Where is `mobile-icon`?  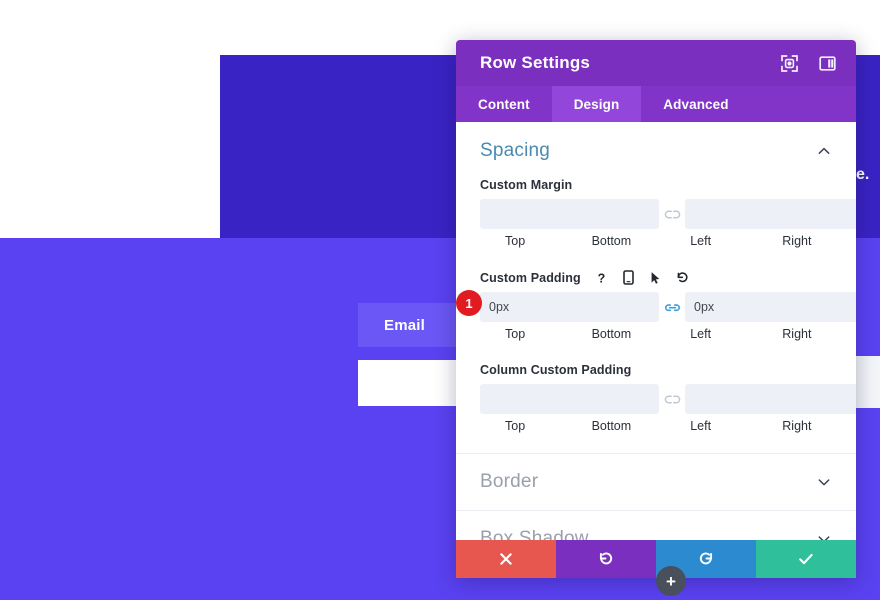 mobile-icon is located at coordinates (629, 277).